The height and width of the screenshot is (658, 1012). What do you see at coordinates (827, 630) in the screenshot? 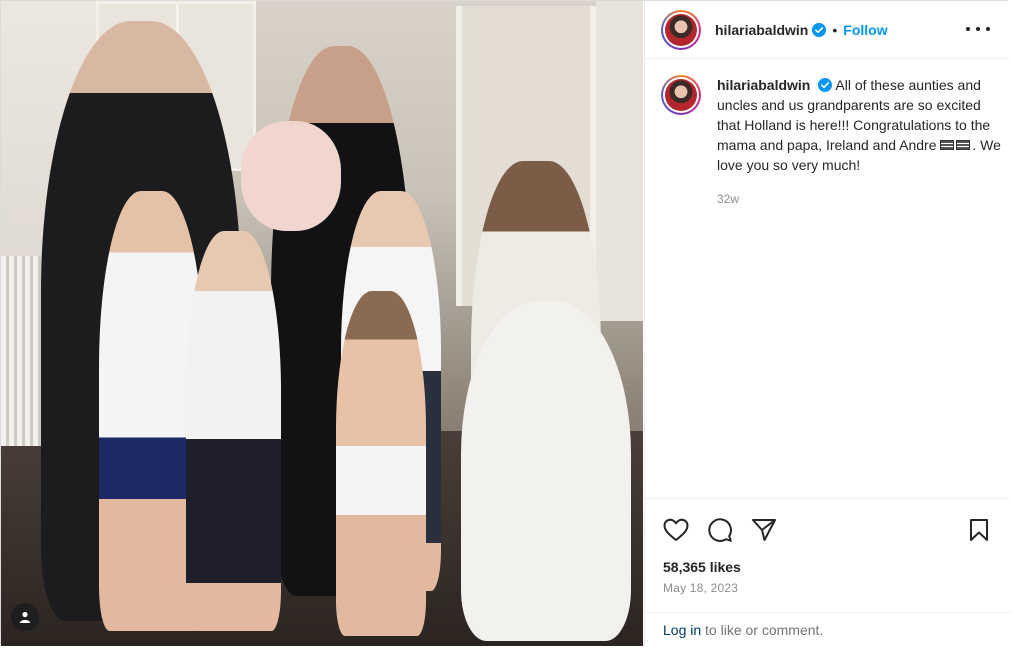
I see `login-prompt: Log in to like or comment.` at bounding box center [827, 630].